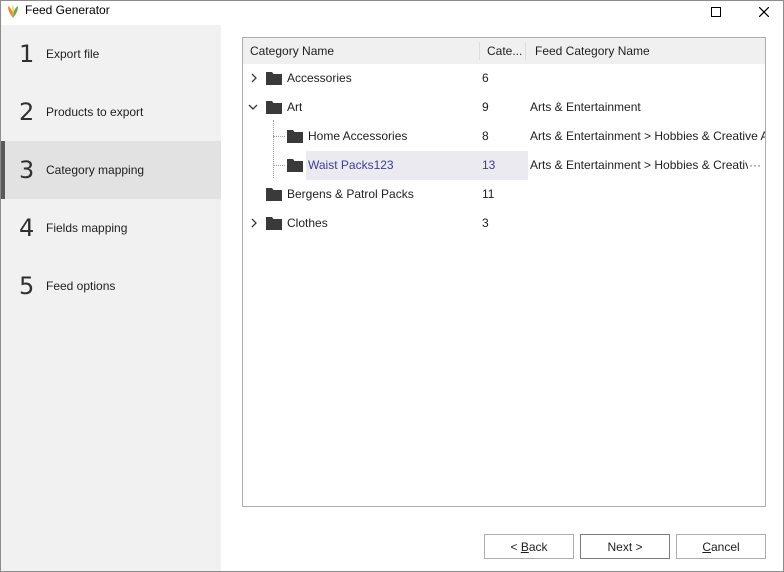  I want to click on category-count: 9, so click(485, 107).